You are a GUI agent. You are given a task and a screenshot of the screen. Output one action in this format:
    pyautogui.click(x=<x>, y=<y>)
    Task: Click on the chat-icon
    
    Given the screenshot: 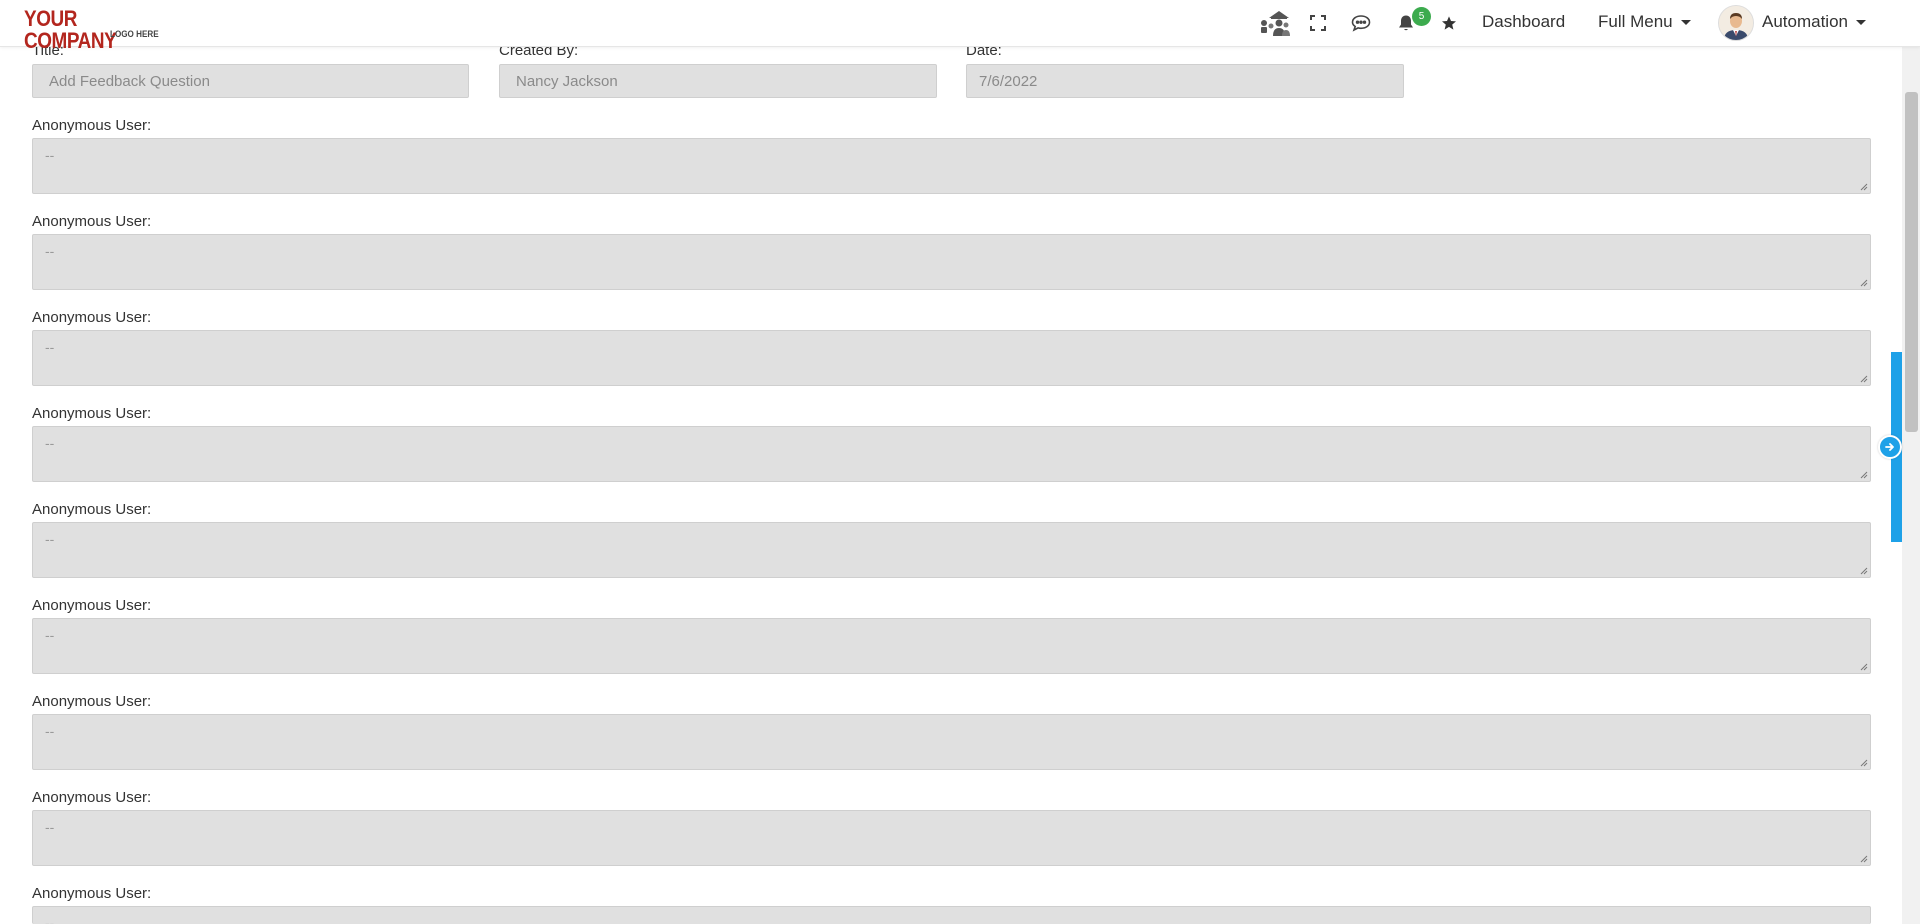 What is the action you would take?
    pyautogui.click(x=1361, y=23)
    